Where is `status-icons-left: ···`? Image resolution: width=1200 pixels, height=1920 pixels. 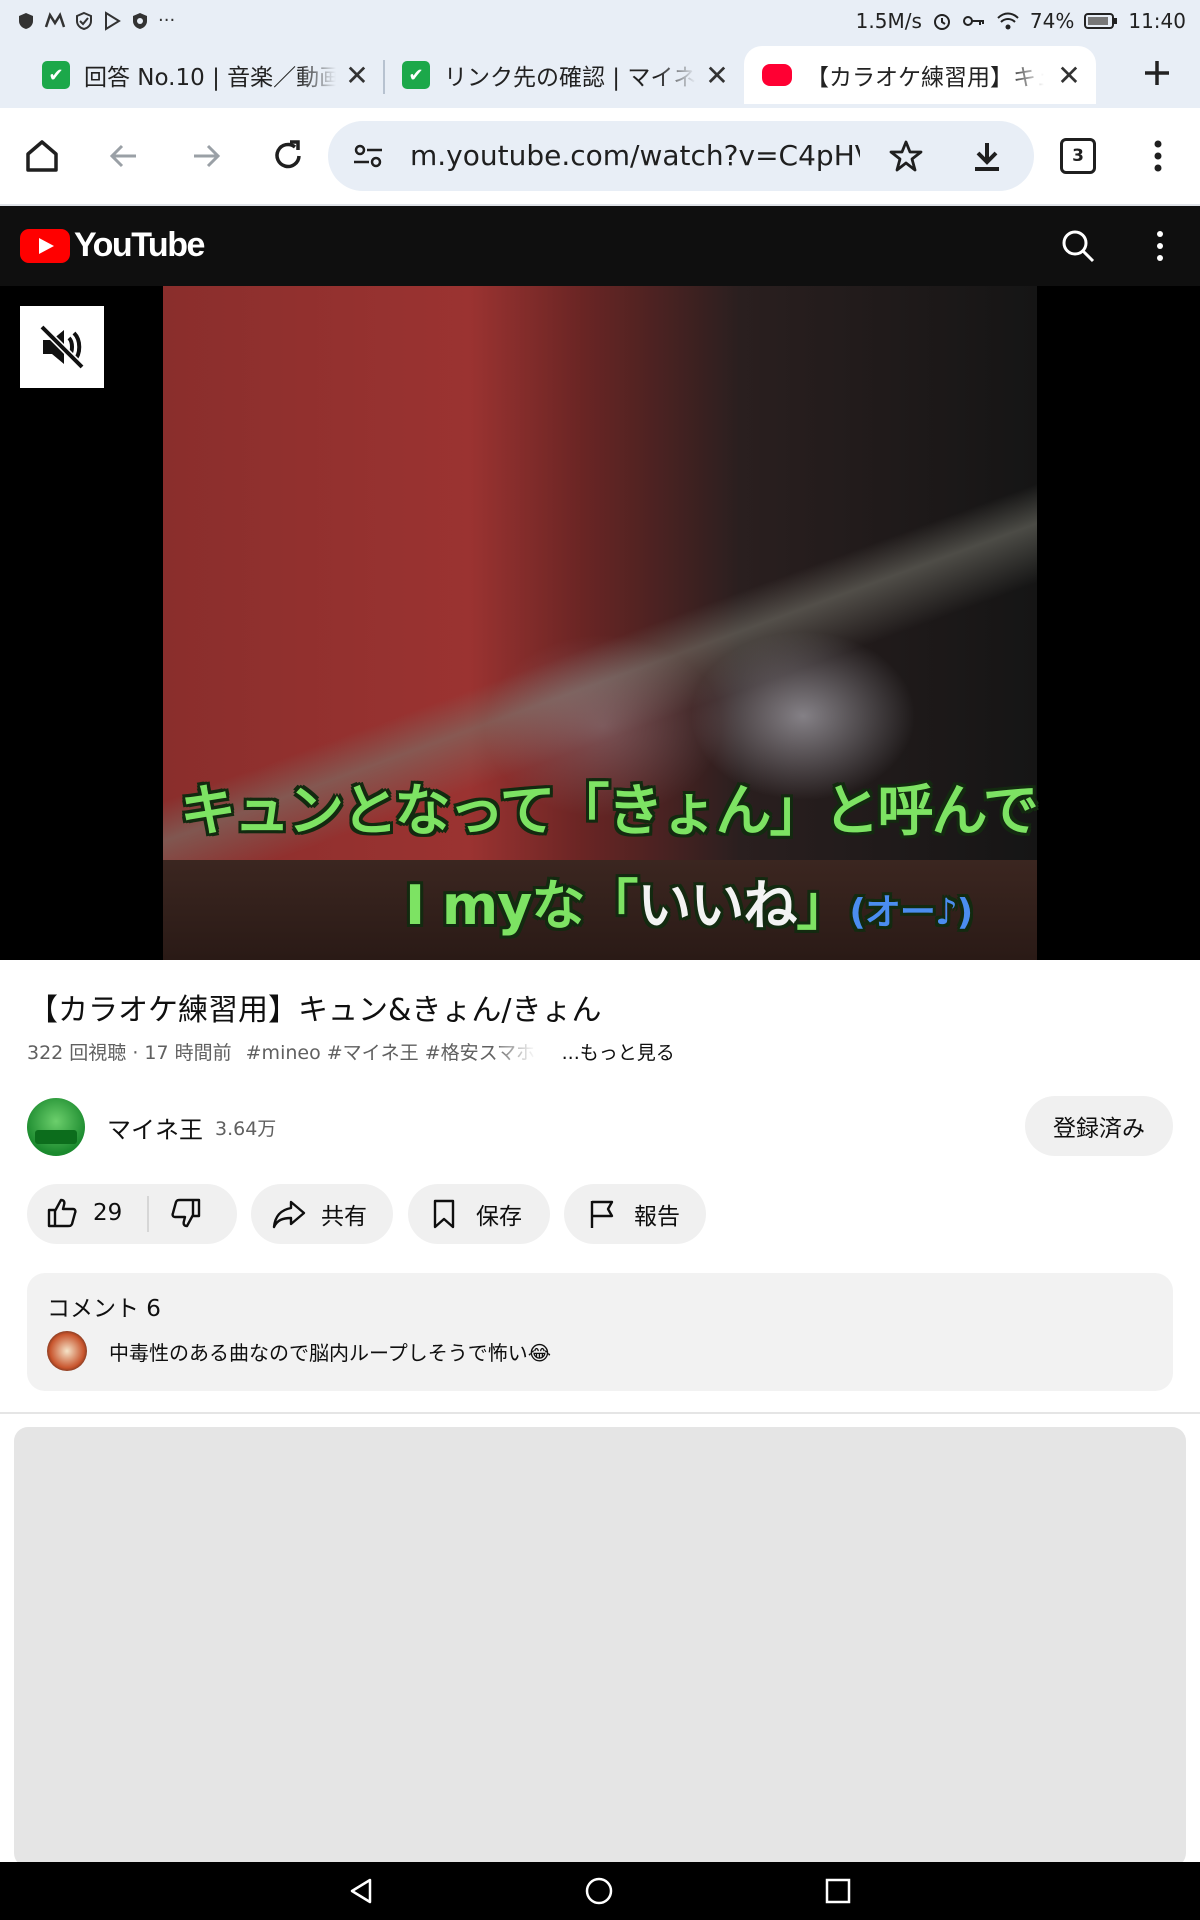
status-icons-left: ··· is located at coordinates (95, 21).